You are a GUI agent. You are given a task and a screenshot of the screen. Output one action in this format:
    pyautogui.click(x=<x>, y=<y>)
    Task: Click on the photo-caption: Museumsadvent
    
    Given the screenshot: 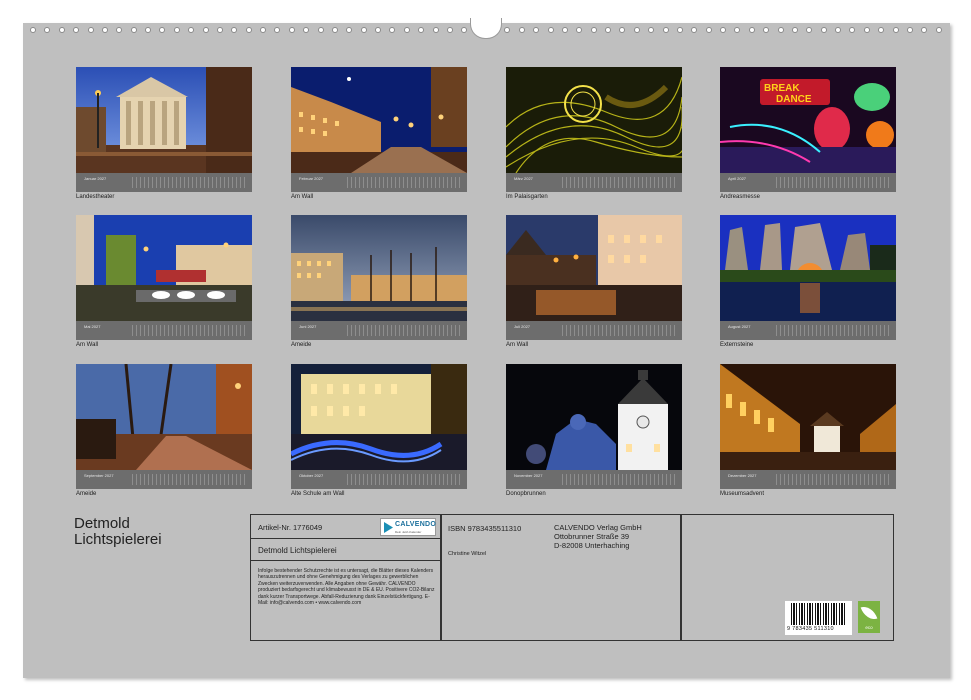 What is the action you would take?
    pyautogui.click(x=742, y=494)
    